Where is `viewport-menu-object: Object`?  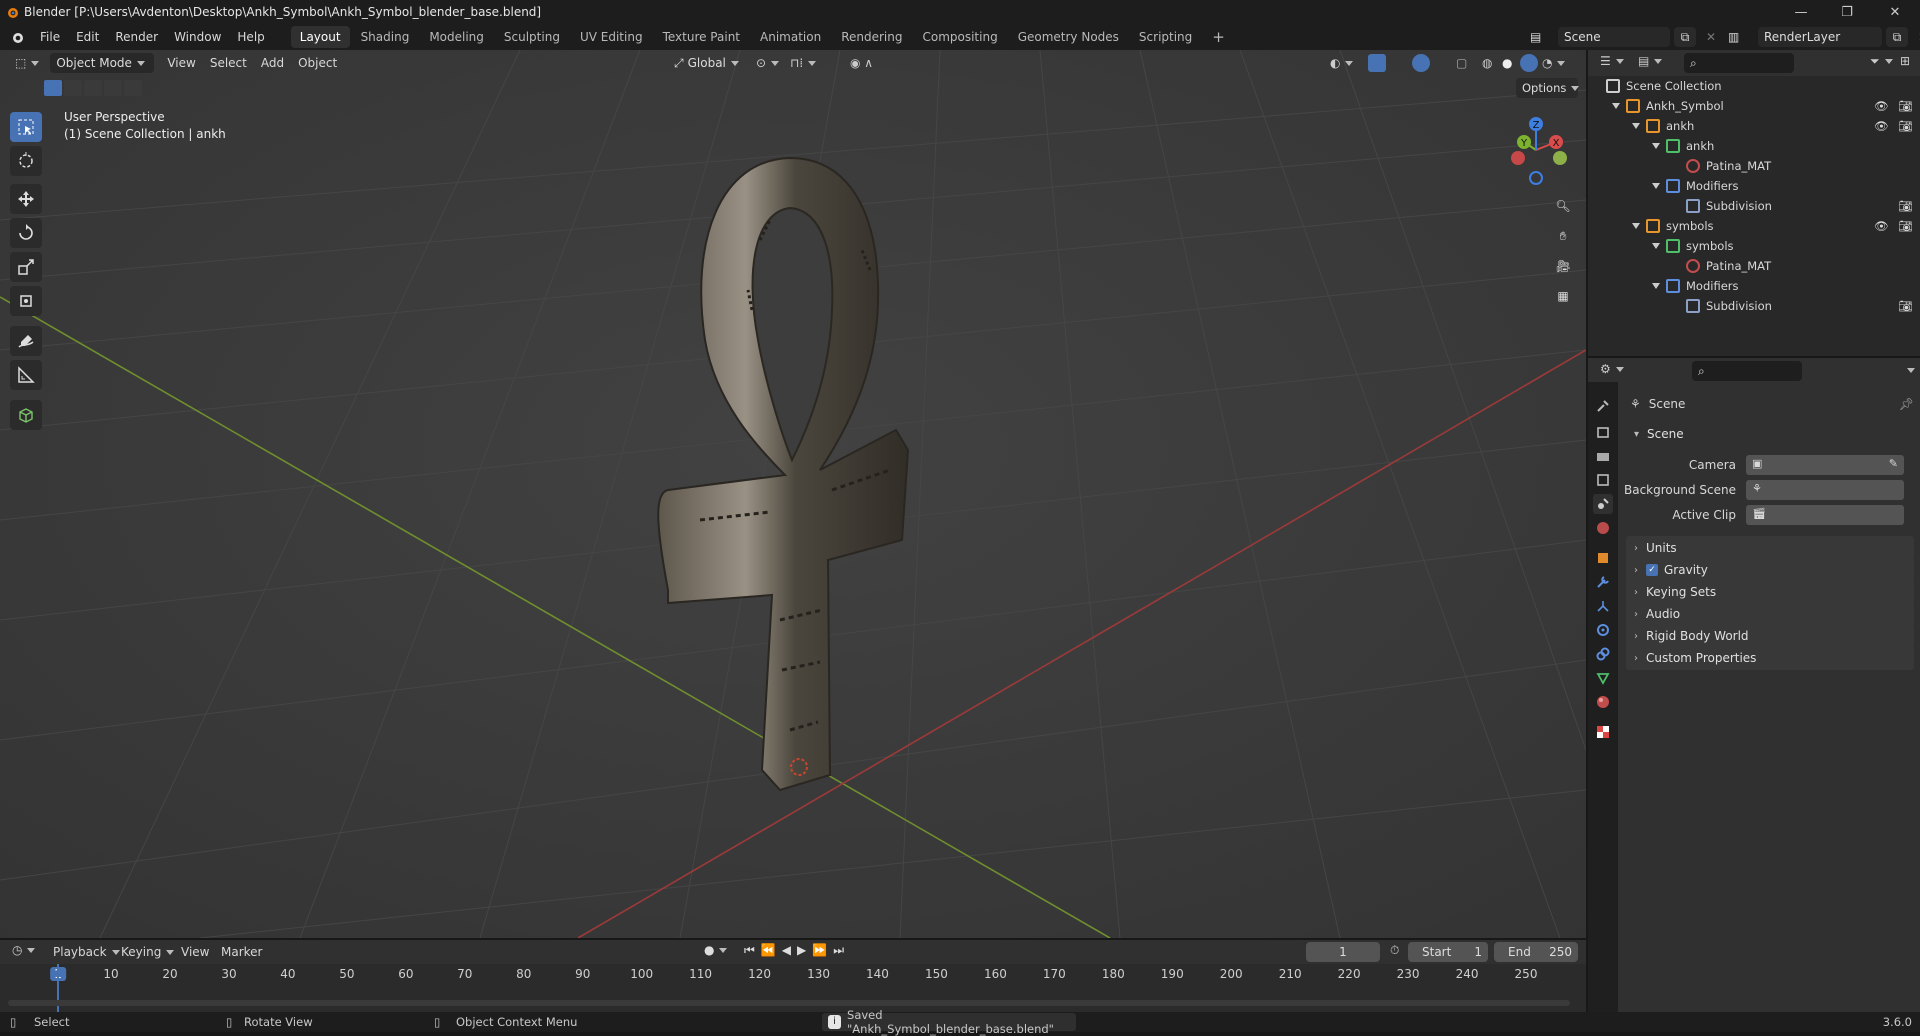
viewport-menu-object: Object is located at coordinates (317, 63).